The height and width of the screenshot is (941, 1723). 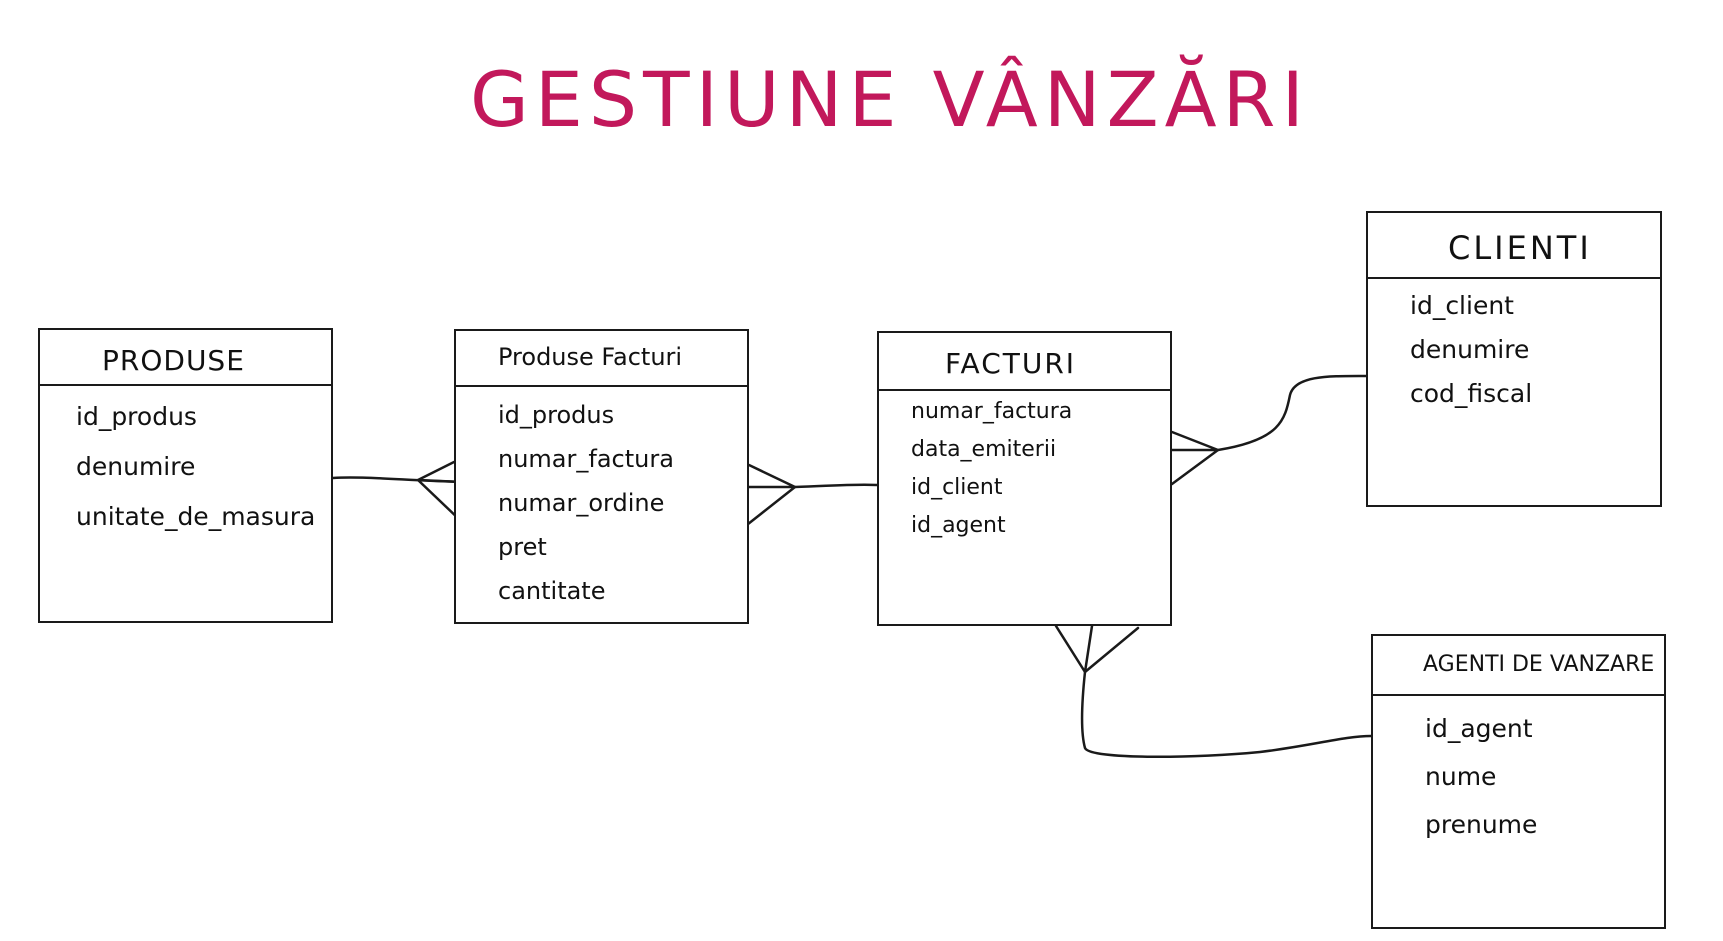 I want to click on rel-facturi-agenti-line, so click(x=1226, y=714).